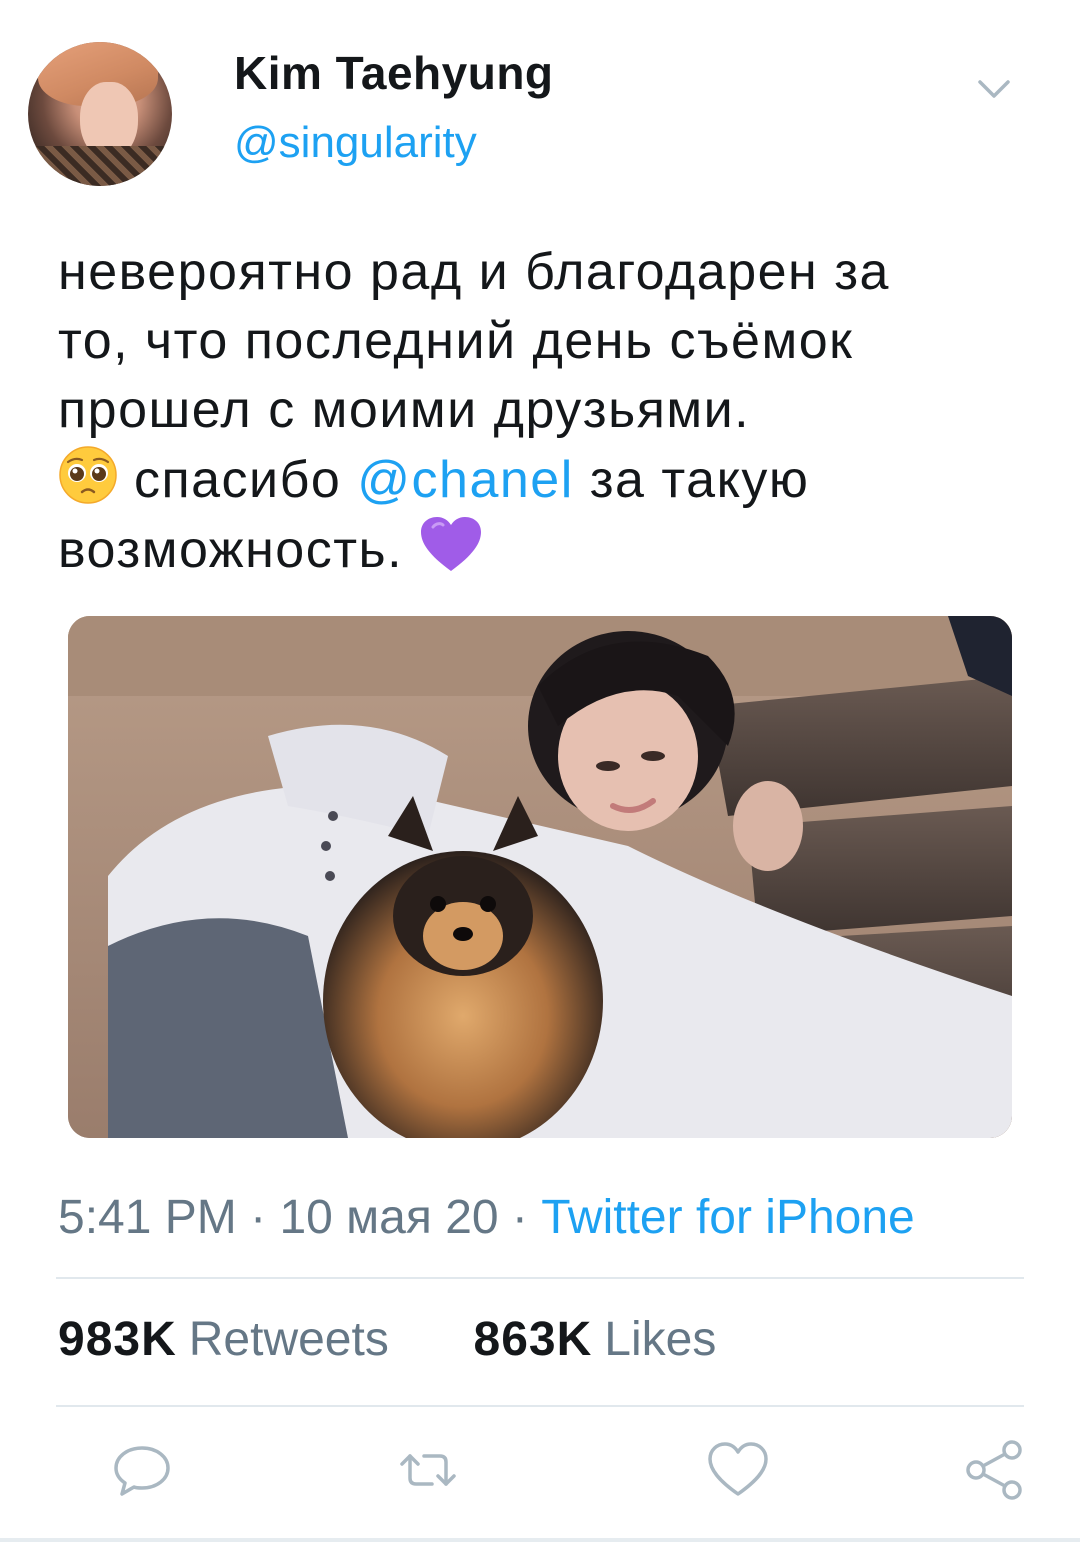  Describe the element at coordinates (237, 480) in the screenshot. I see `tweet-text-segment: спасибо` at that location.